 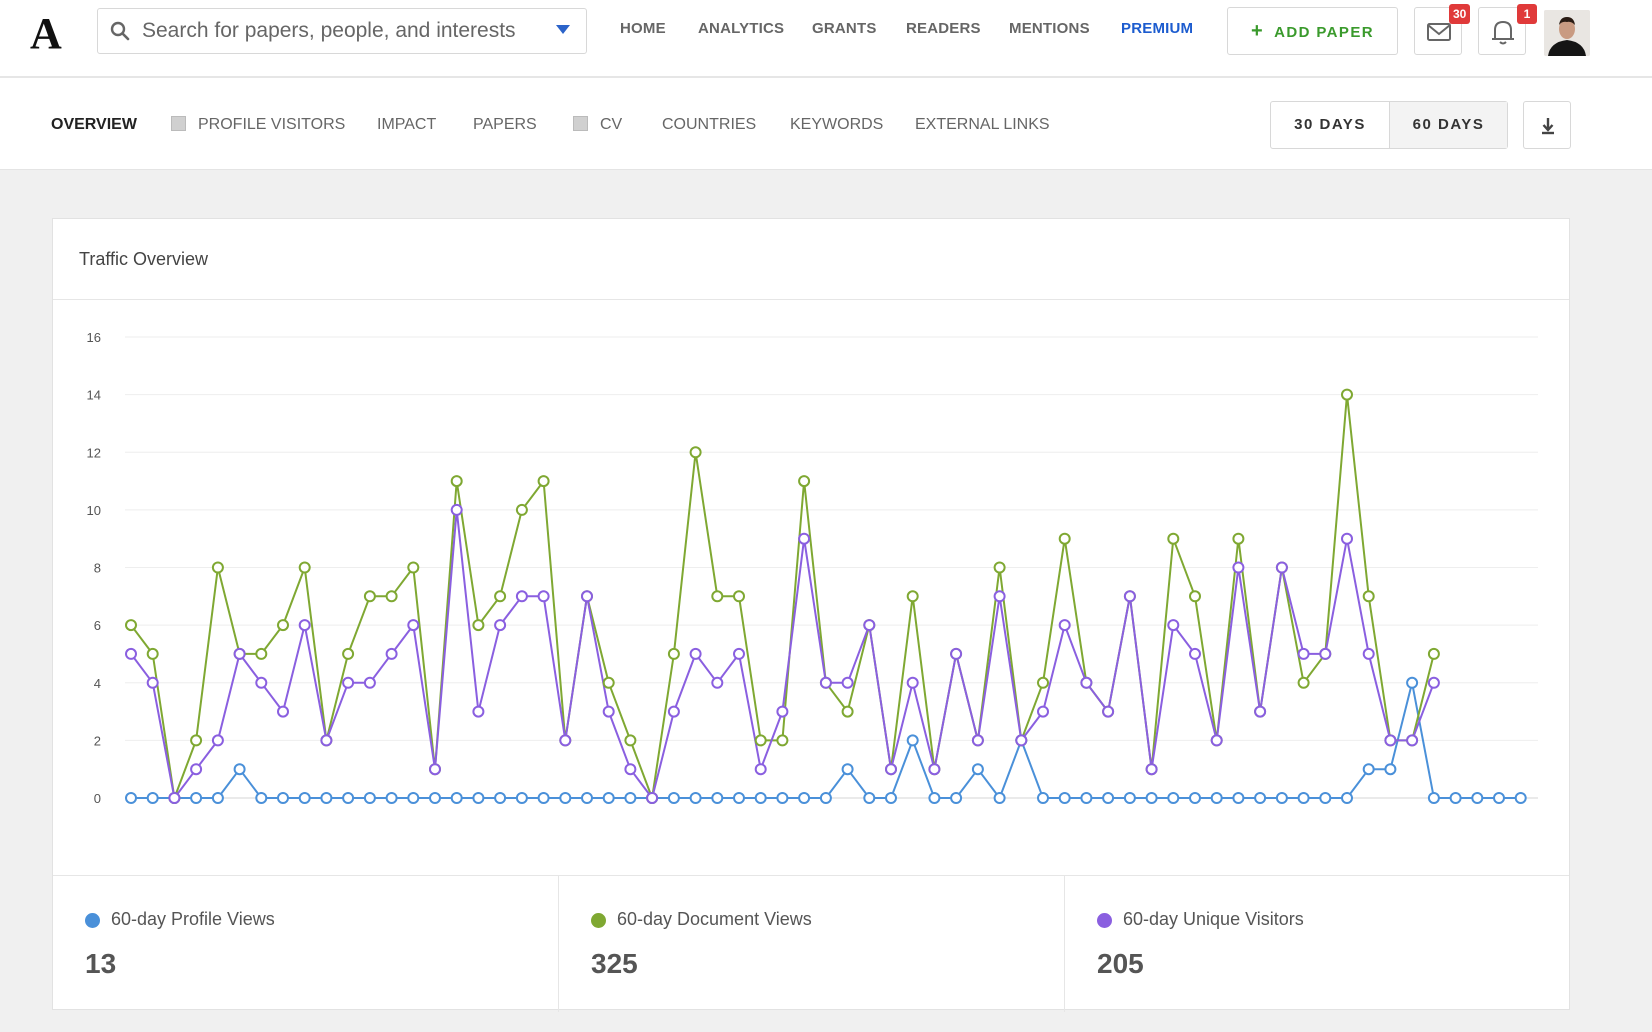 What do you see at coordinates (258, 125) in the screenshot?
I see `tab-profile-visitors: PROFILE VISITORS` at bounding box center [258, 125].